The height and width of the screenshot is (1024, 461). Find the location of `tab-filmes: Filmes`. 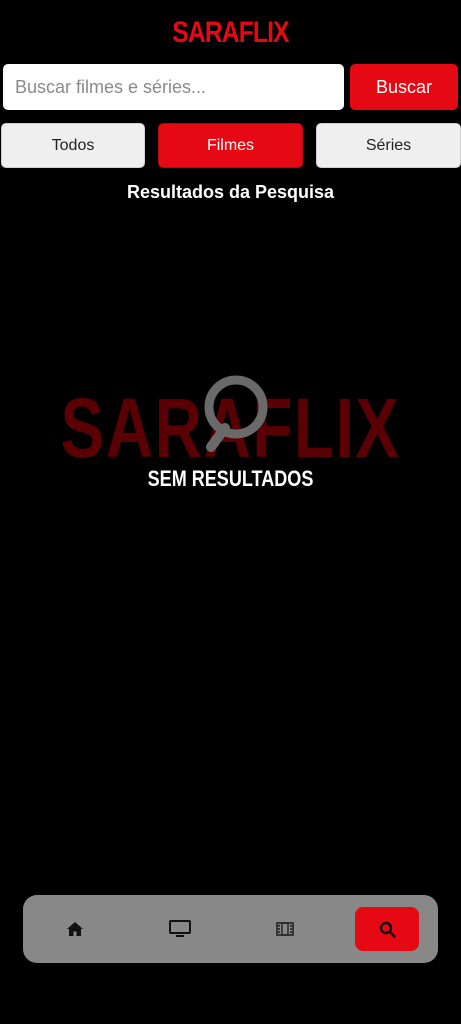

tab-filmes: Filmes is located at coordinates (230, 145).